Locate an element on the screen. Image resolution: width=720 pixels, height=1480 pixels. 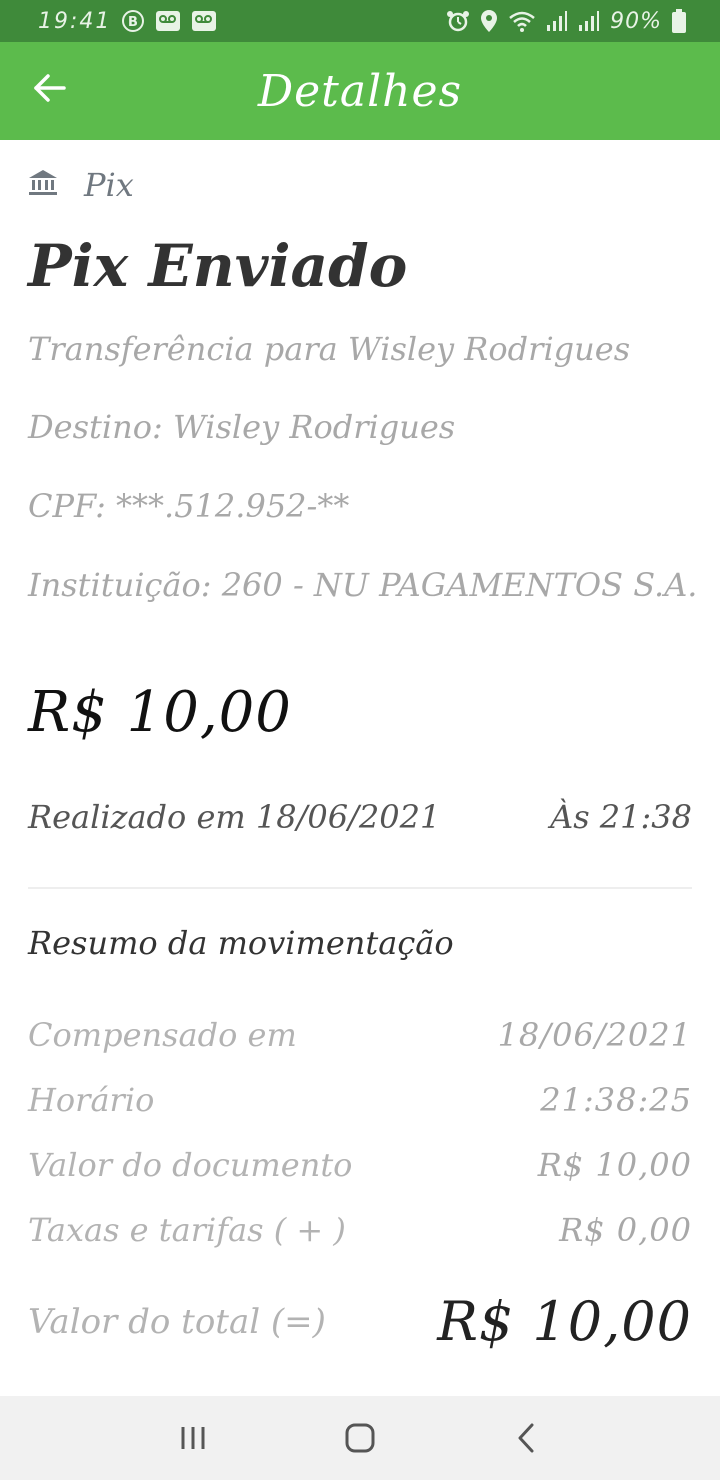
b-icon: B is located at coordinates (133, 21).